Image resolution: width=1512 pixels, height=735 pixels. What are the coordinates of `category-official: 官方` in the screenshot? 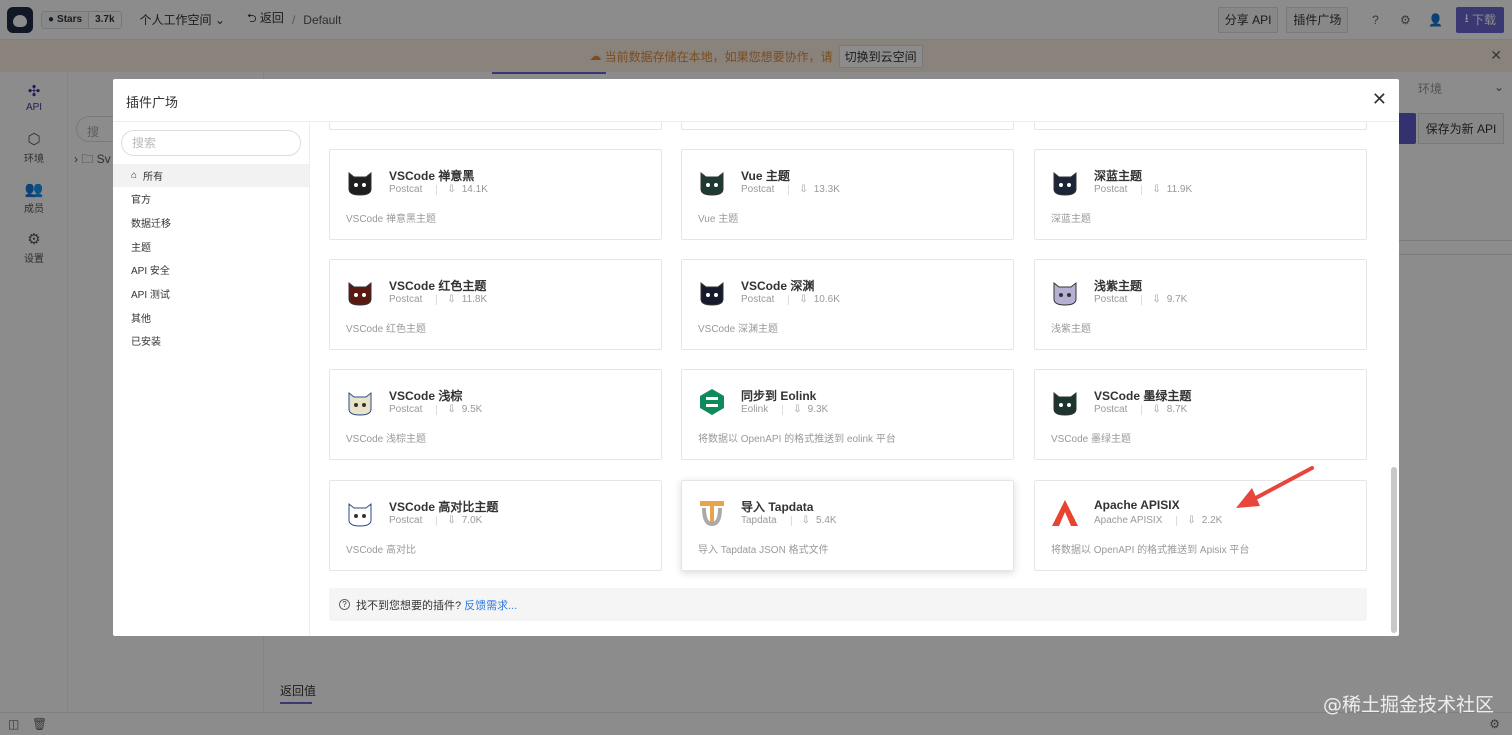 It's located at (211, 198).